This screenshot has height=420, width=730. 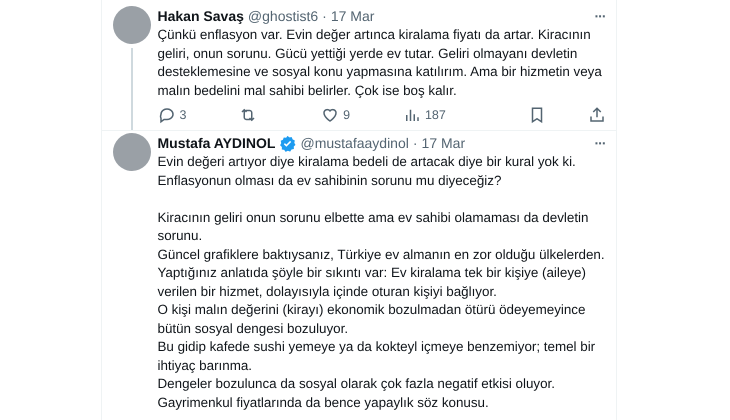 I want to click on tweet-text: Evin değeri artıyor diye kiralama bedeli de artacak diye bir kural yok ki., so click(x=367, y=162).